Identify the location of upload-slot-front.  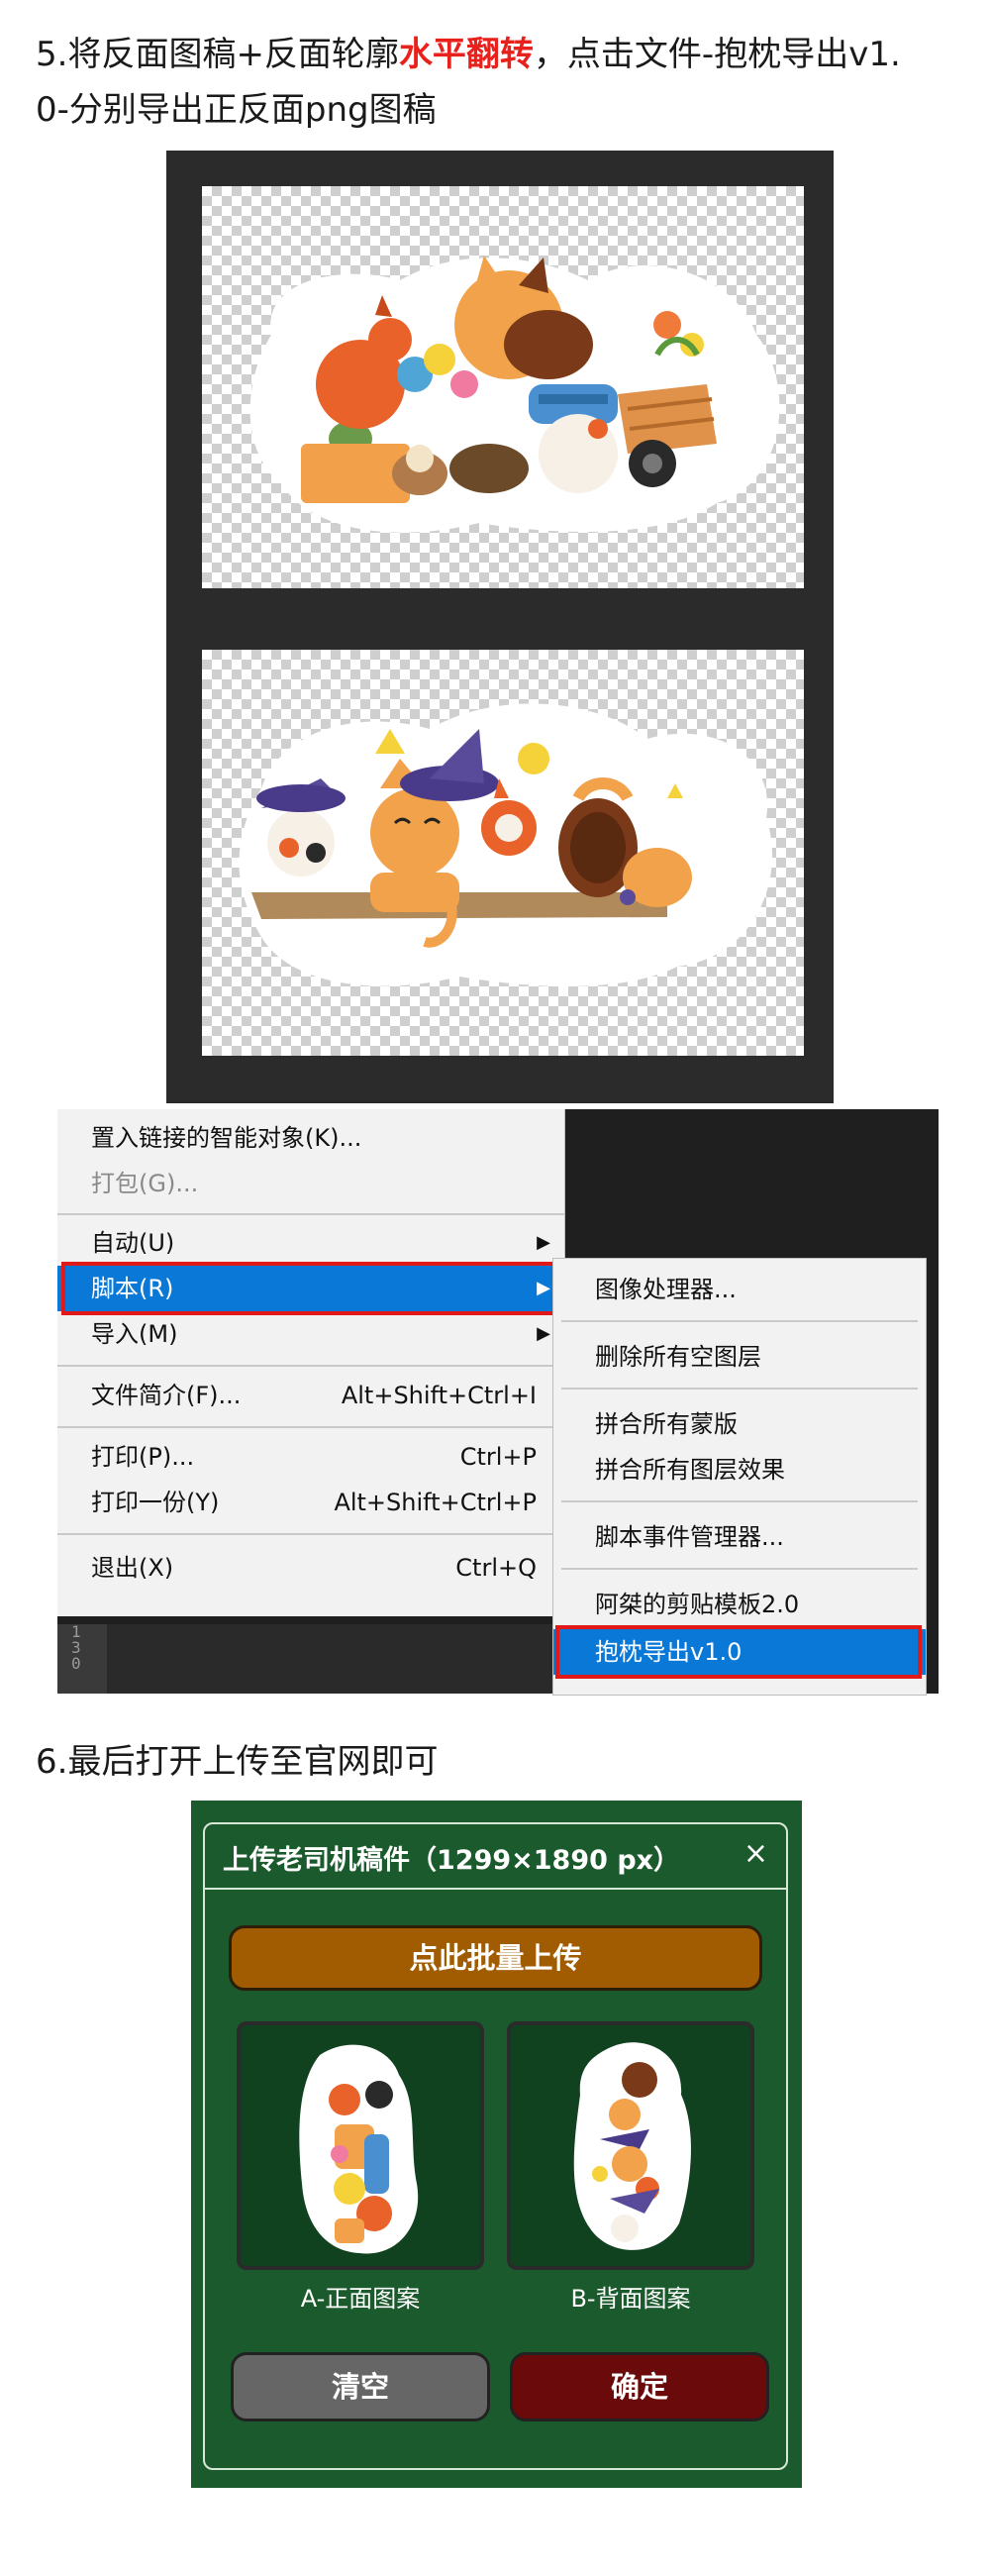
(360, 2145).